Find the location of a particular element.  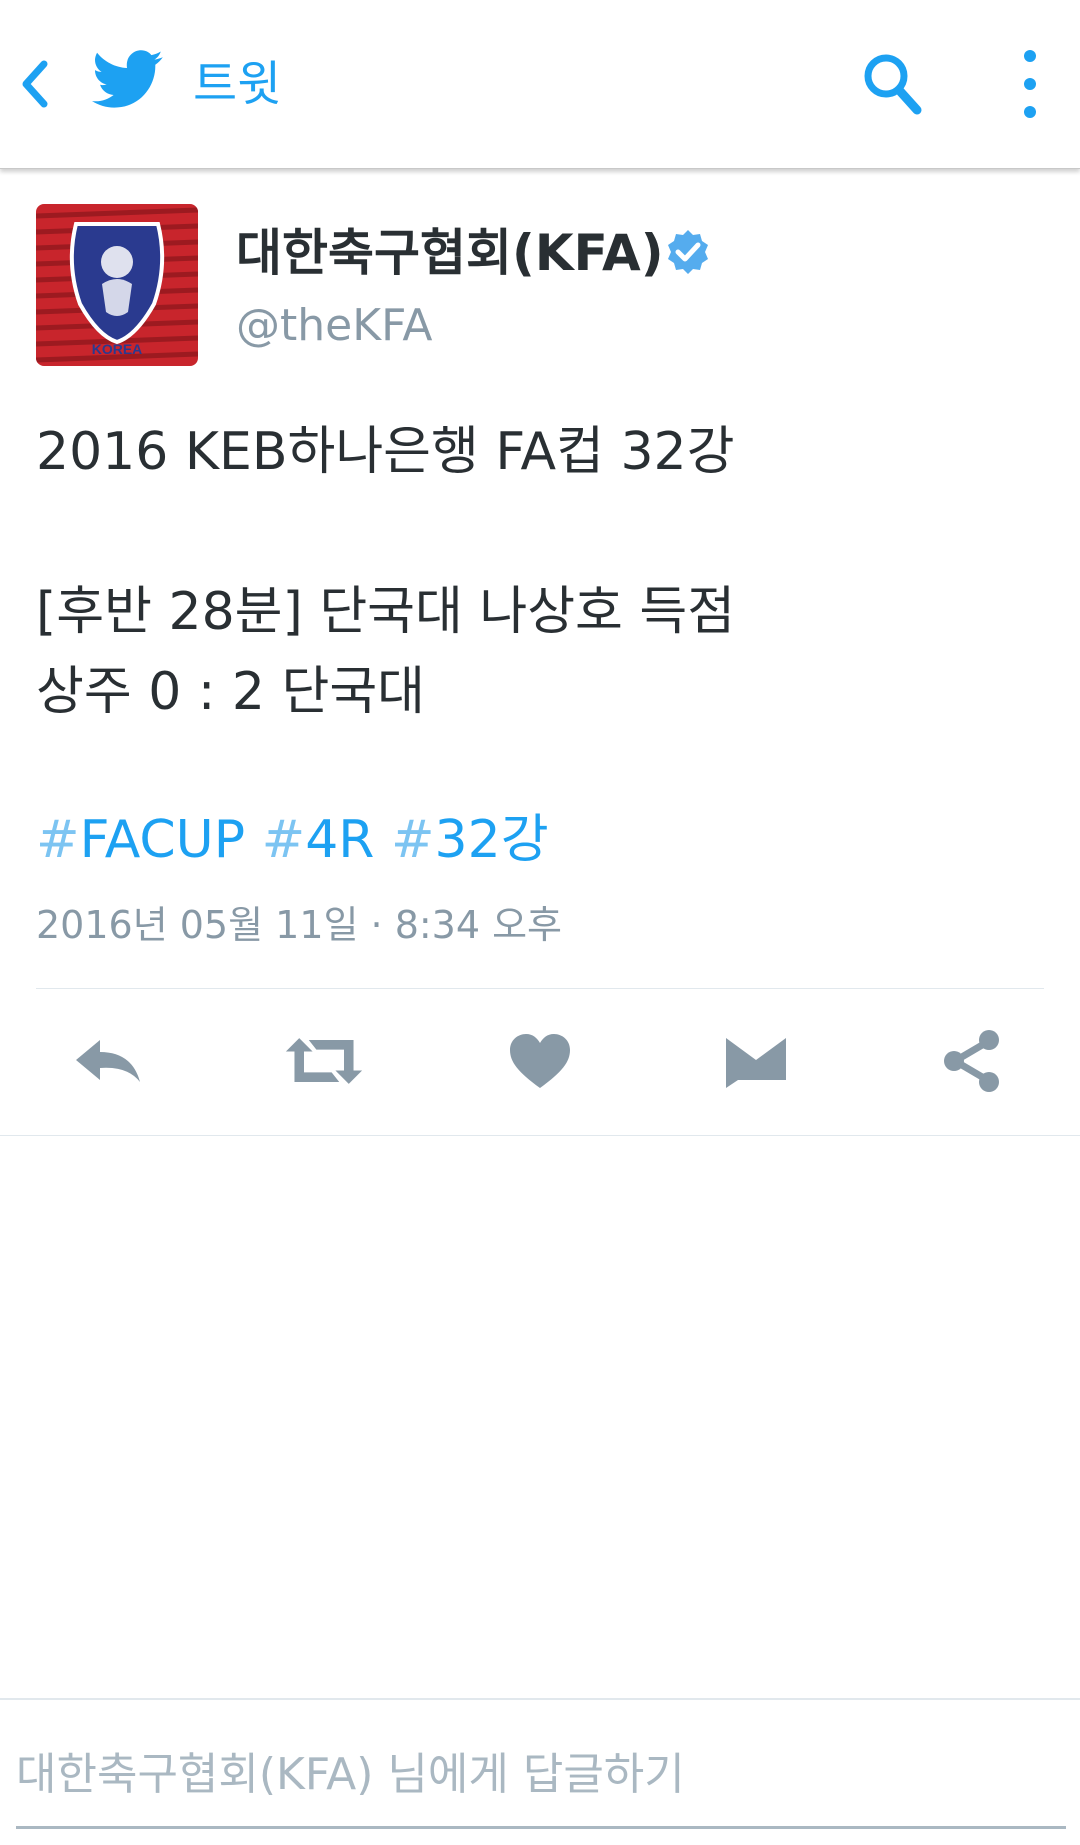

share-button is located at coordinates (972, 1061).